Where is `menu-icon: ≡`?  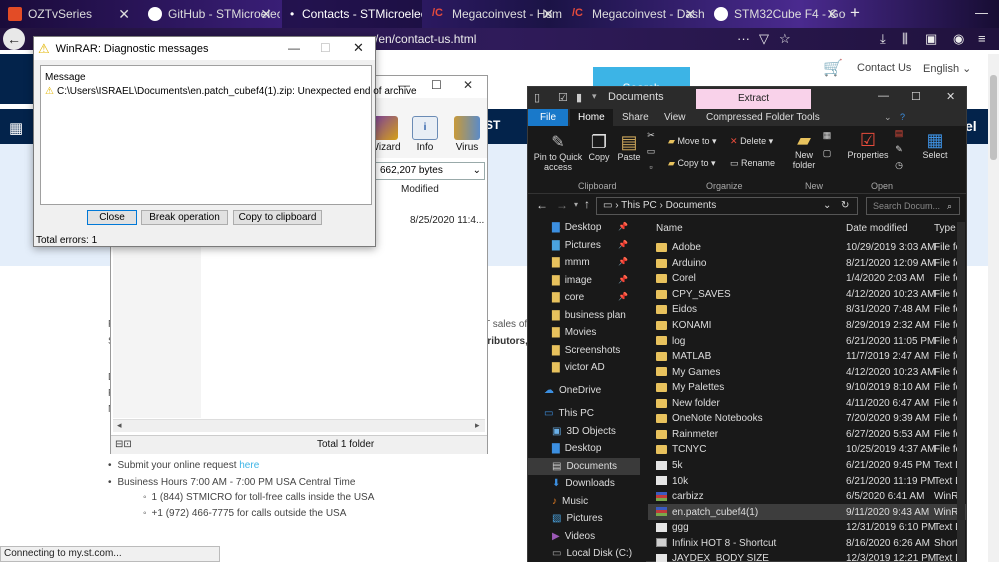 menu-icon: ≡ is located at coordinates (982, 38).